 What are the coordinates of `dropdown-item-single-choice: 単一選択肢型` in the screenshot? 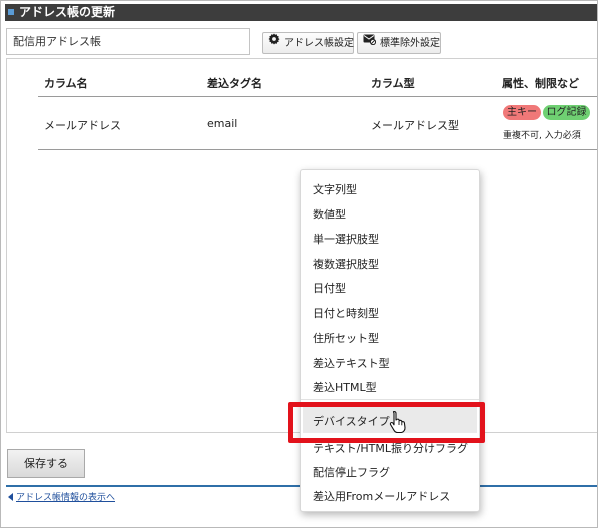 It's located at (346, 239).